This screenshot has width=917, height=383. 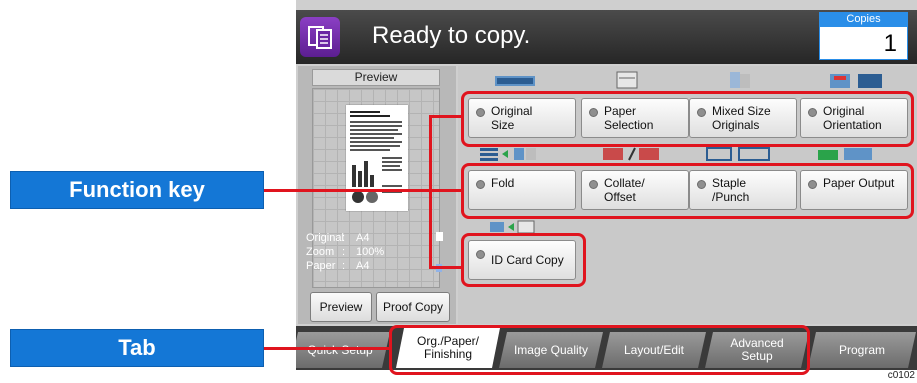 I want to click on preview-info-original-label: Original, so click(x=325, y=238).